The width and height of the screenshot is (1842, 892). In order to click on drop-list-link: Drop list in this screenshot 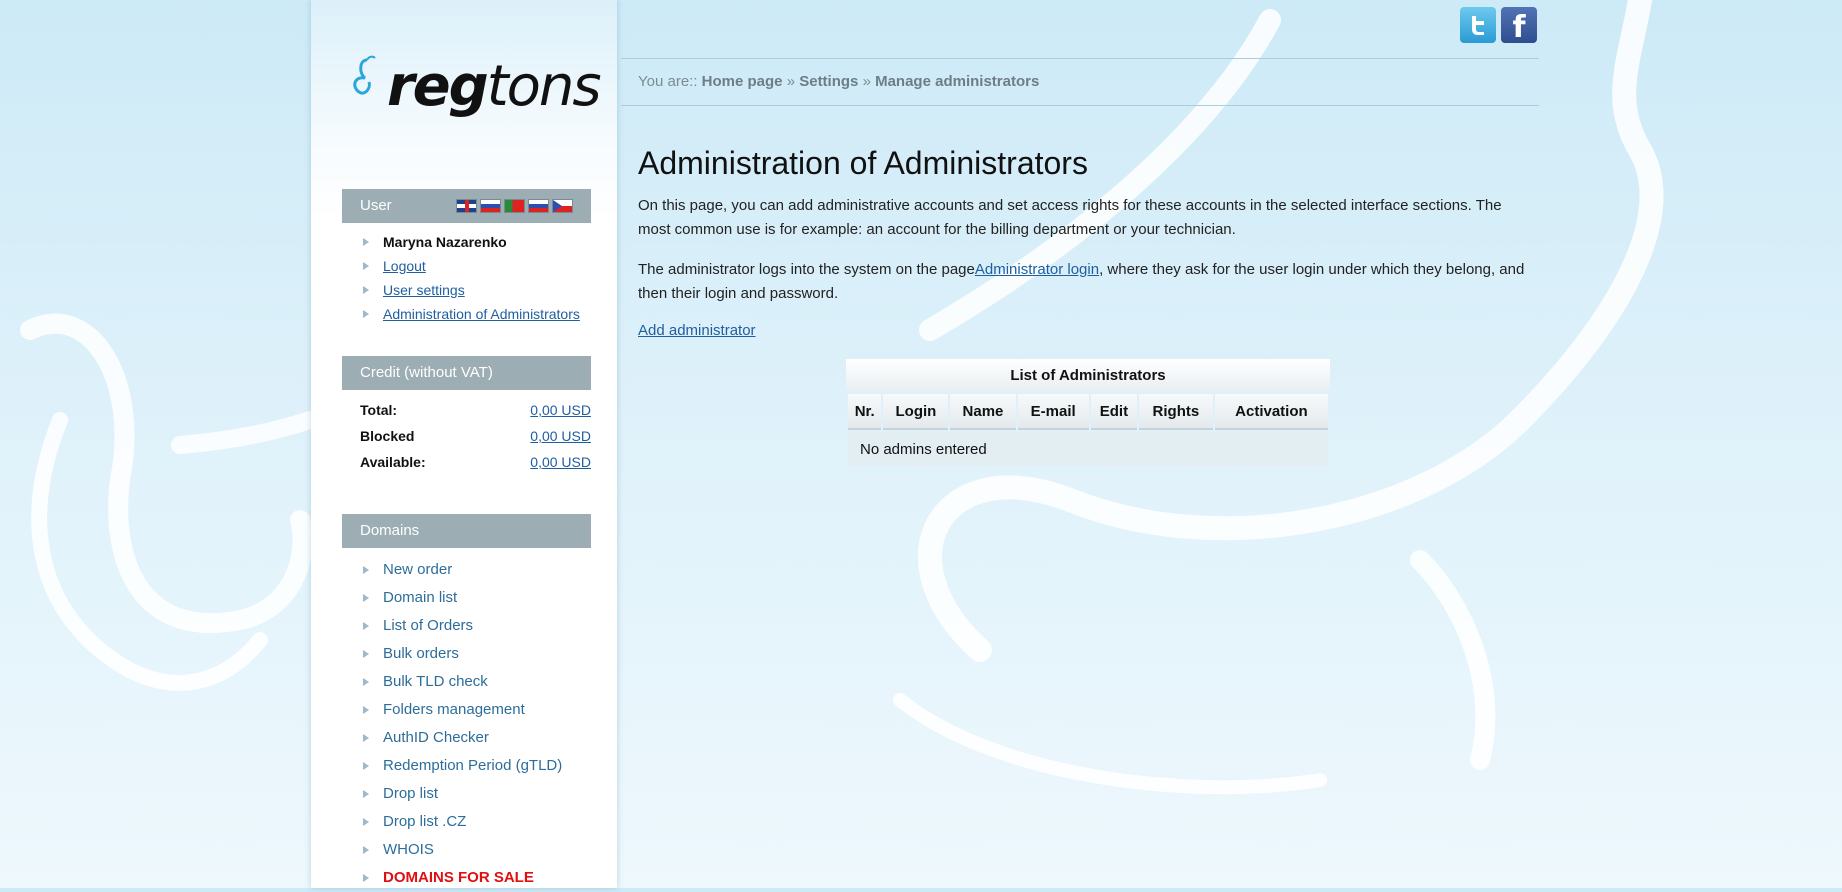, I will do `click(410, 793)`.